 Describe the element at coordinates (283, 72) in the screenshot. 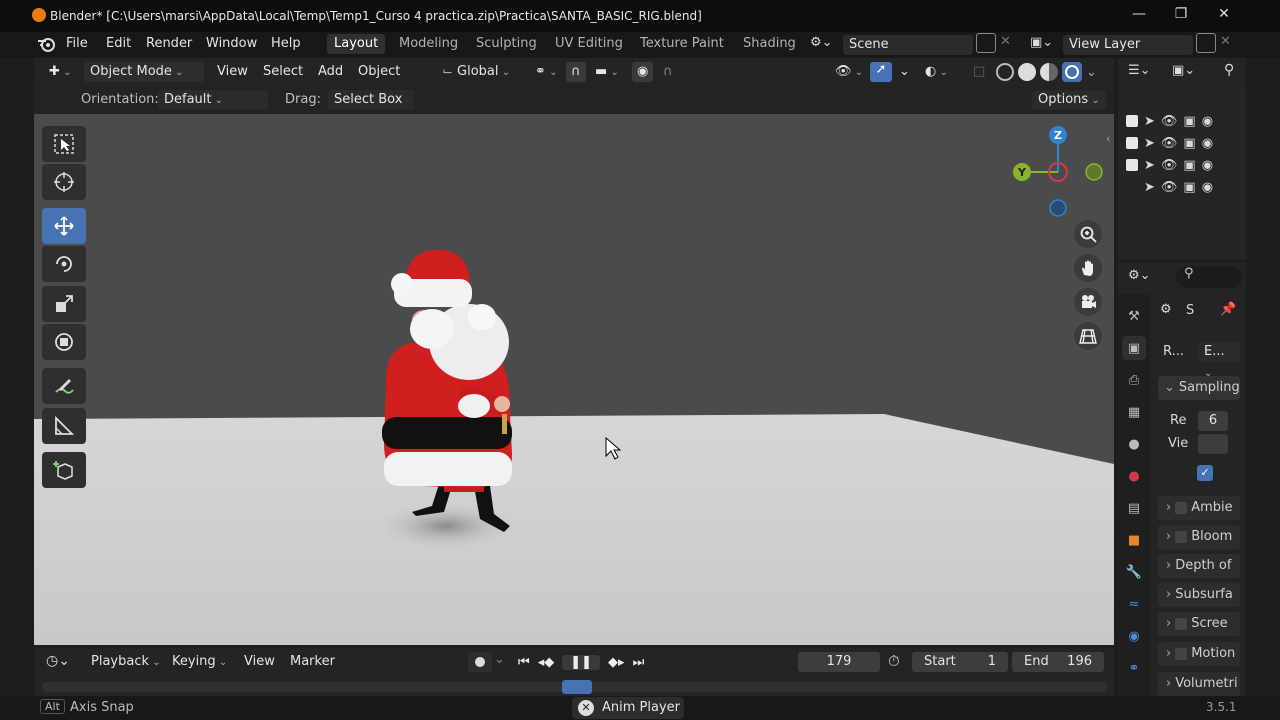

I see `viewport-menu-select: Select` at that location.